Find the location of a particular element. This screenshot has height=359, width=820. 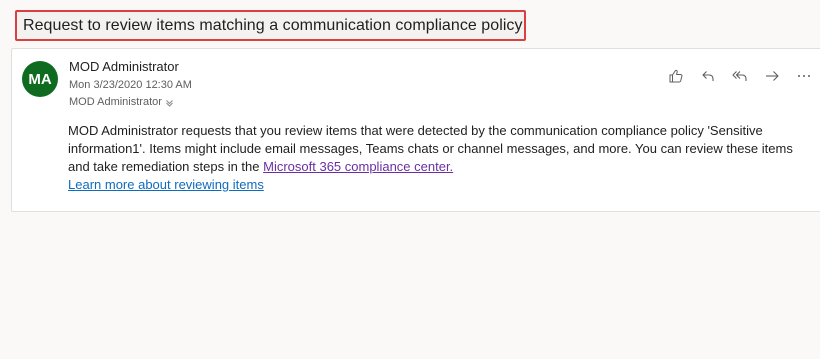

sent-date: Mon 3/23/2020 12:30 AM is located at coordinates (130, 85).